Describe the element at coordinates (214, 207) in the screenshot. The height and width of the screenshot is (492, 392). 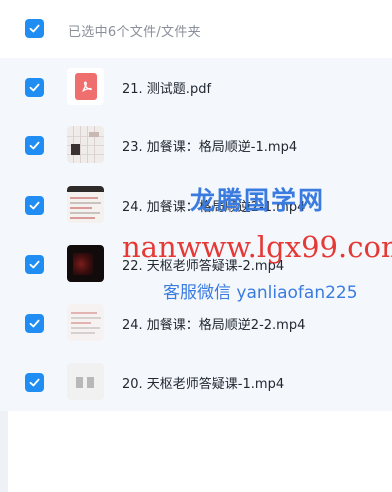
I see `file-name: 24. 加餐课：格局顺逆2-1.mp4` at that location.